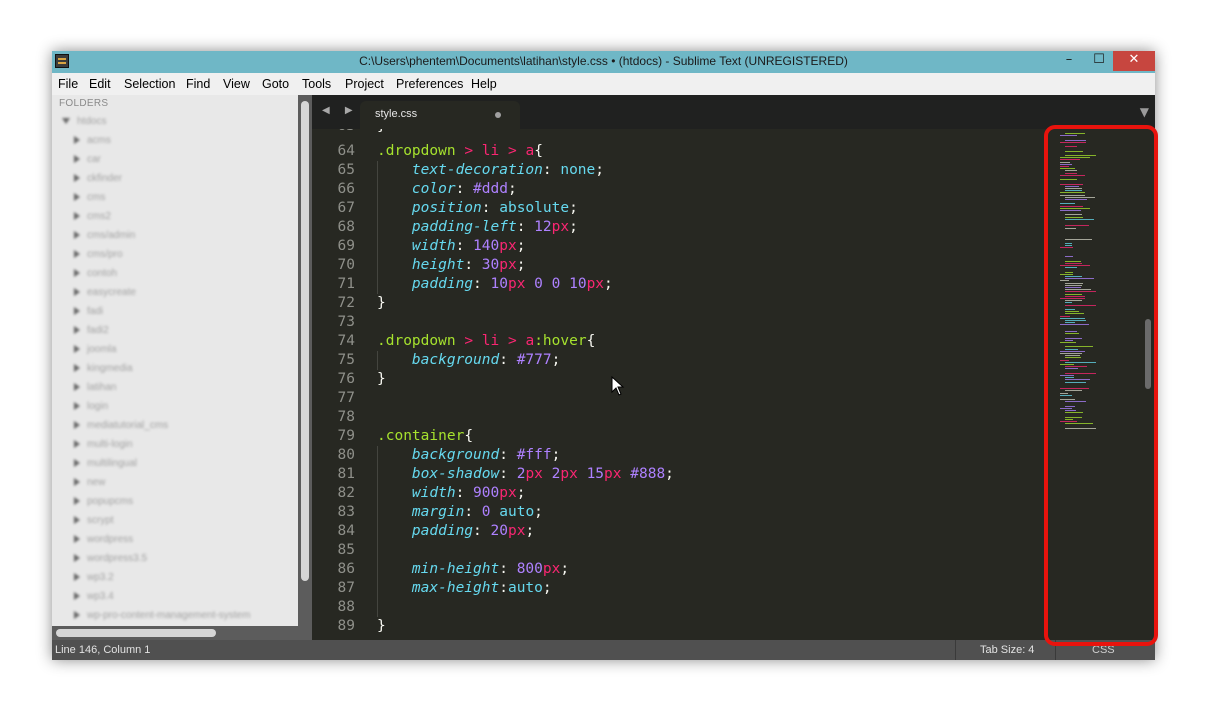  I want to click on line-code: .container{, so click(425, 436).